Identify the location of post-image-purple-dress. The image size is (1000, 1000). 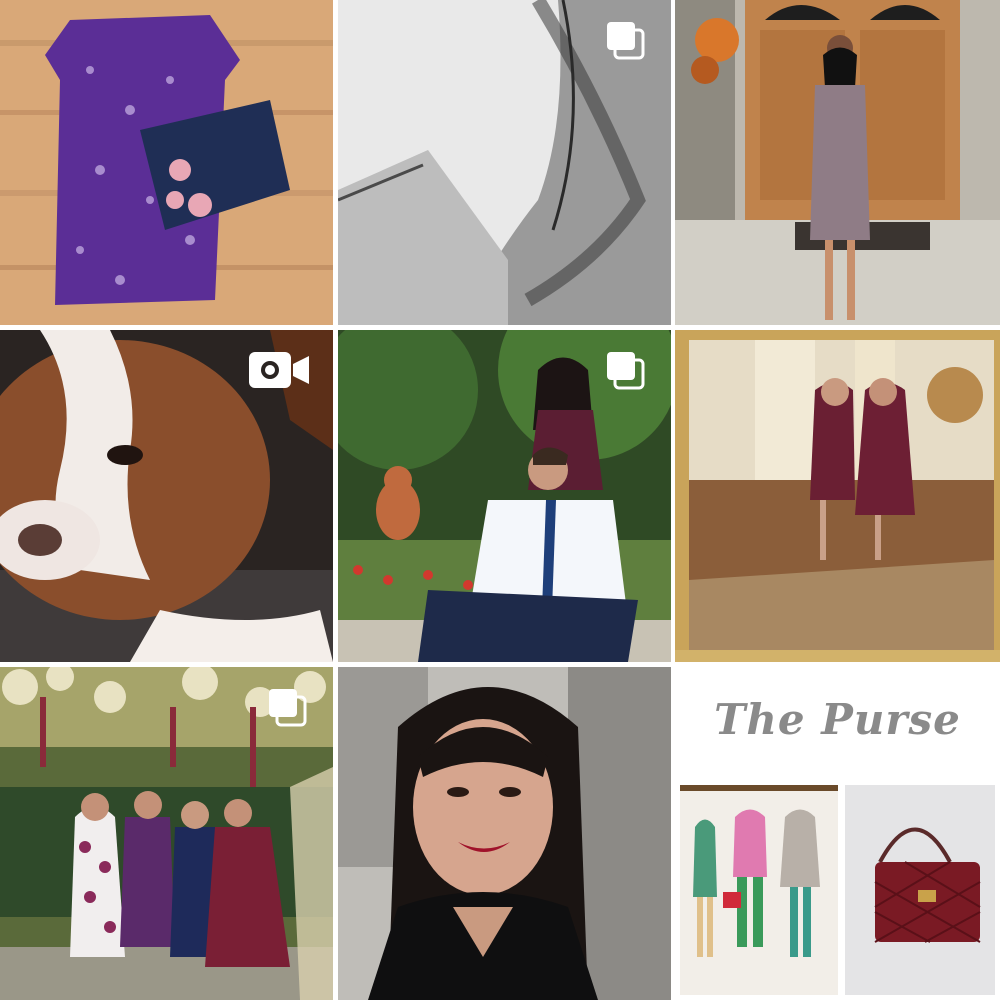
(166, 162).